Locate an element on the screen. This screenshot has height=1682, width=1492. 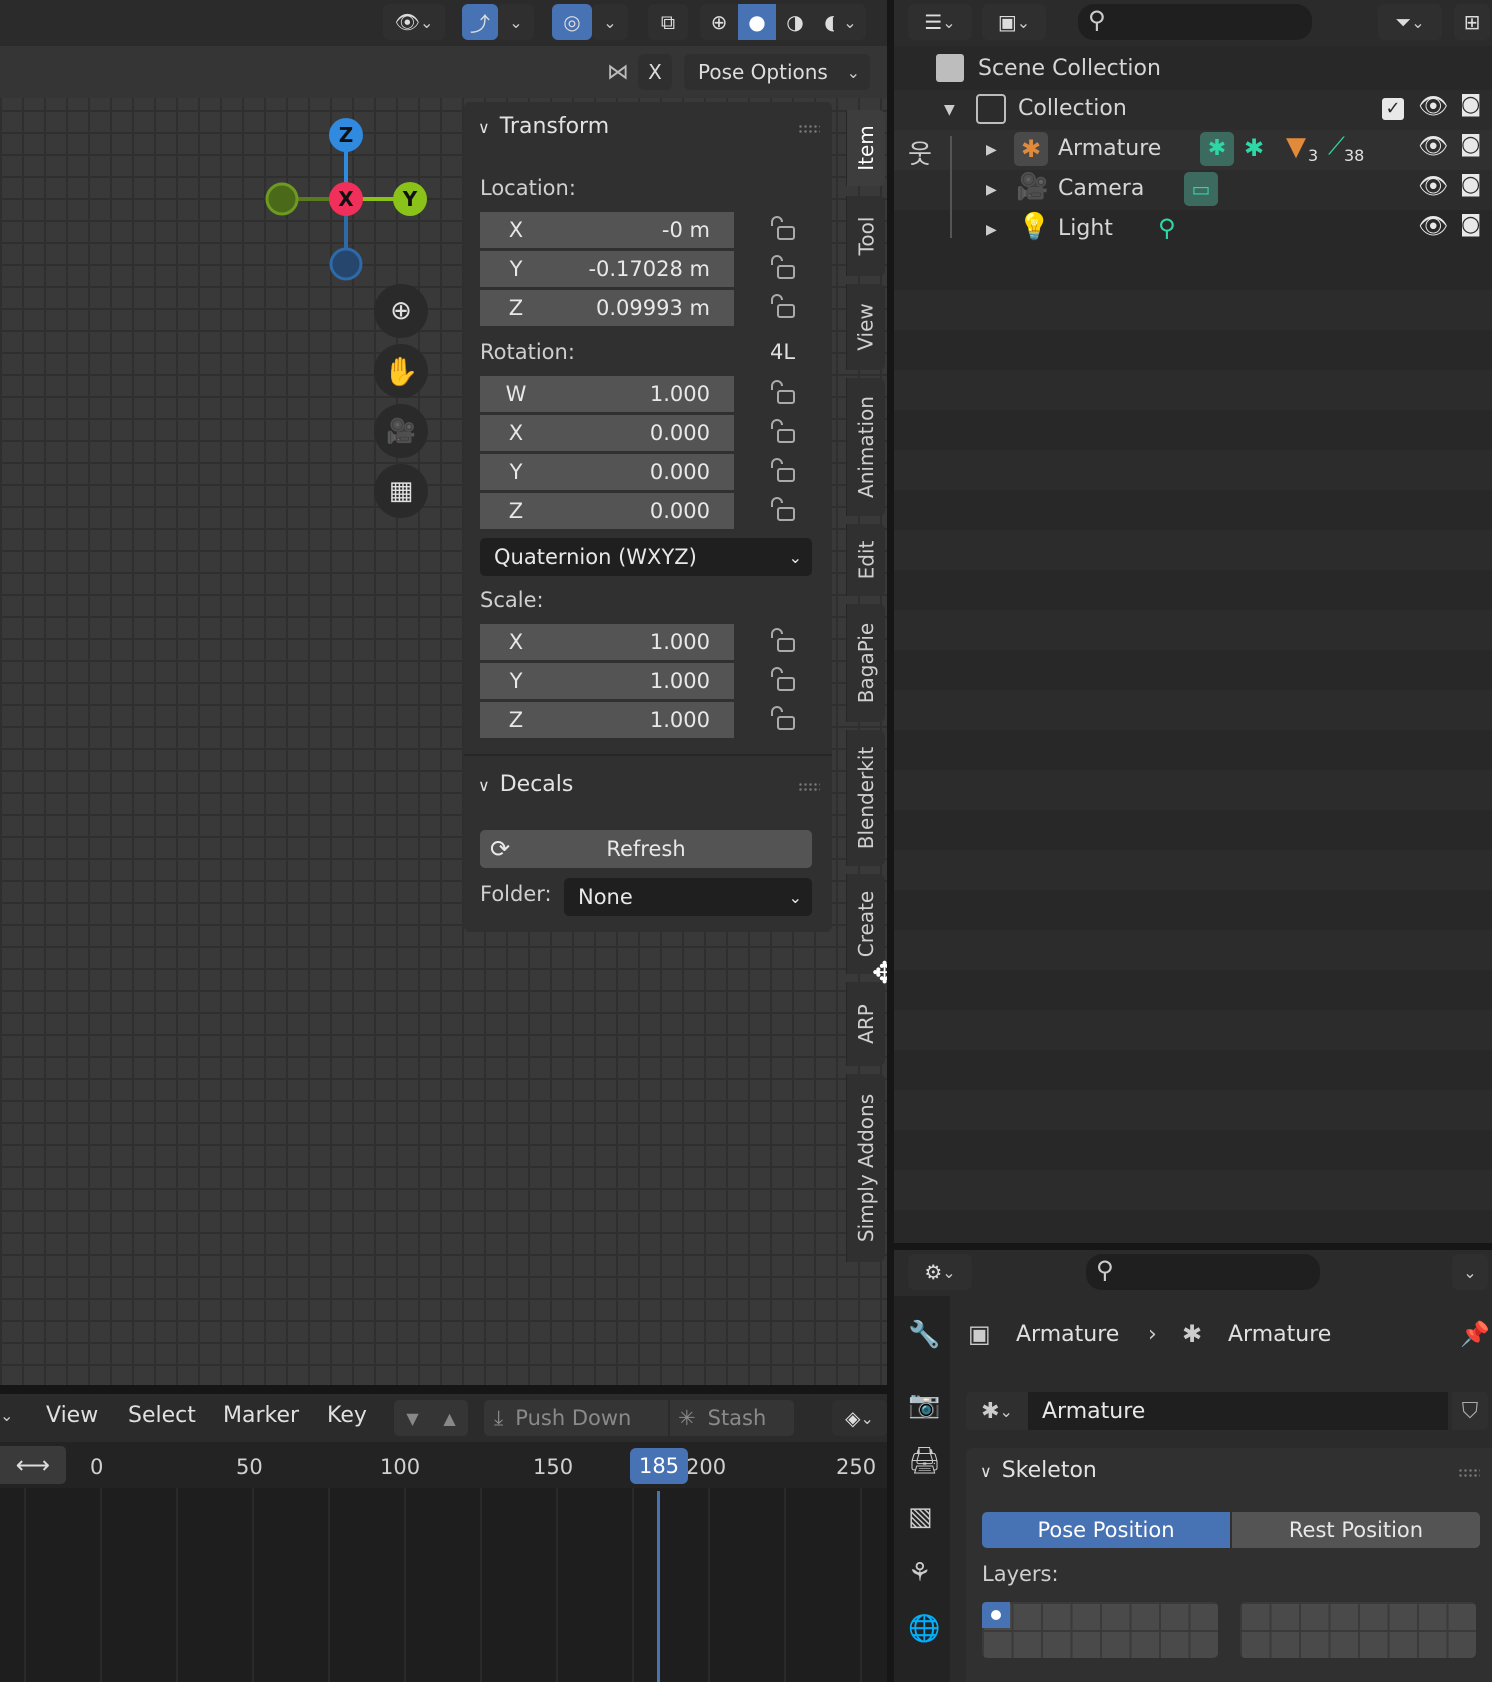
tree-row-light: ▶ 💡 Light ⚲ 👁 ◙ is located at coordinates (1193, 230).